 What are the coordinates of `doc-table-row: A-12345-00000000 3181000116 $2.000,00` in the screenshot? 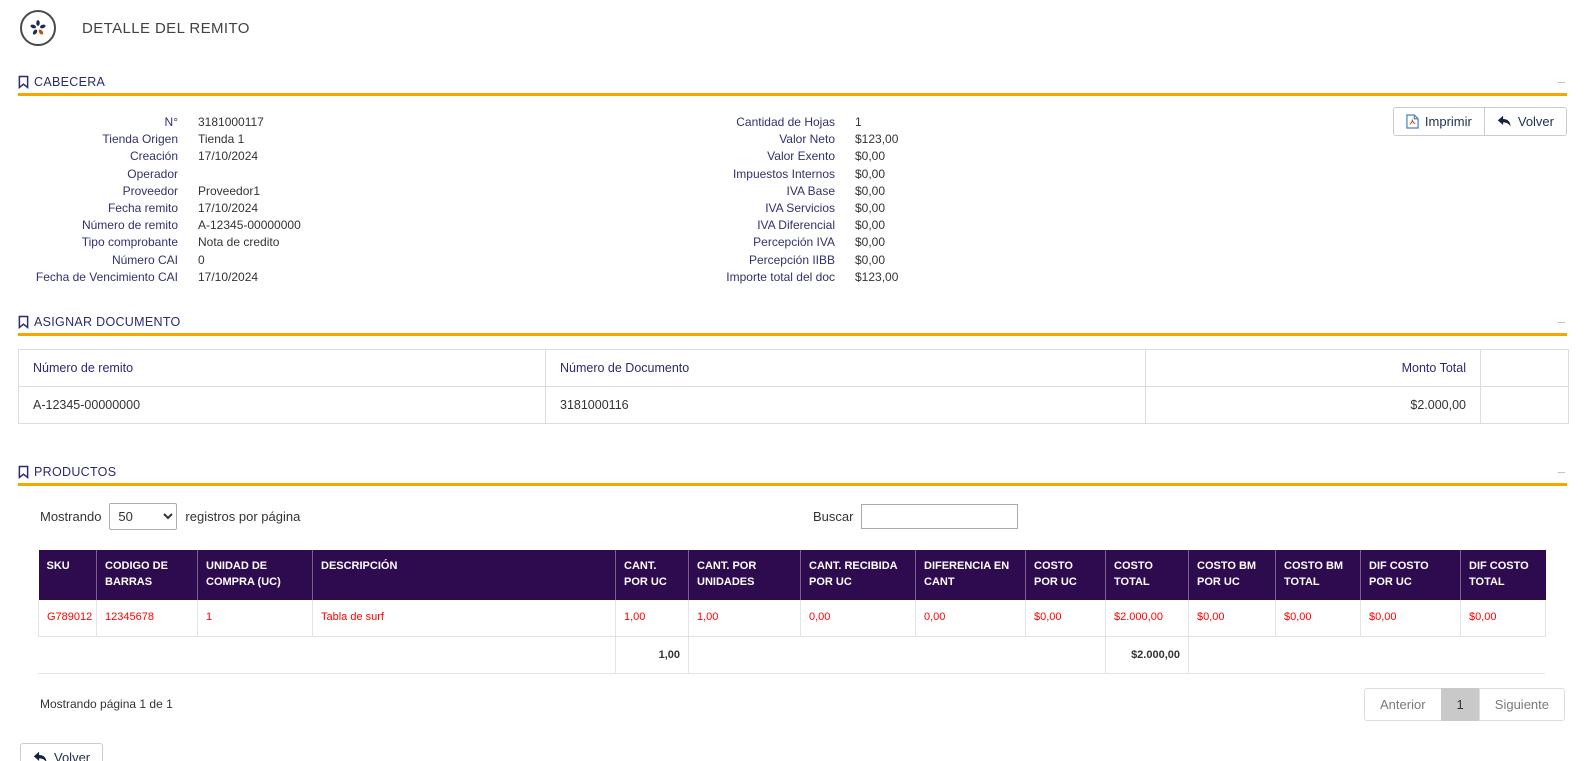 It's located at (793, 405).